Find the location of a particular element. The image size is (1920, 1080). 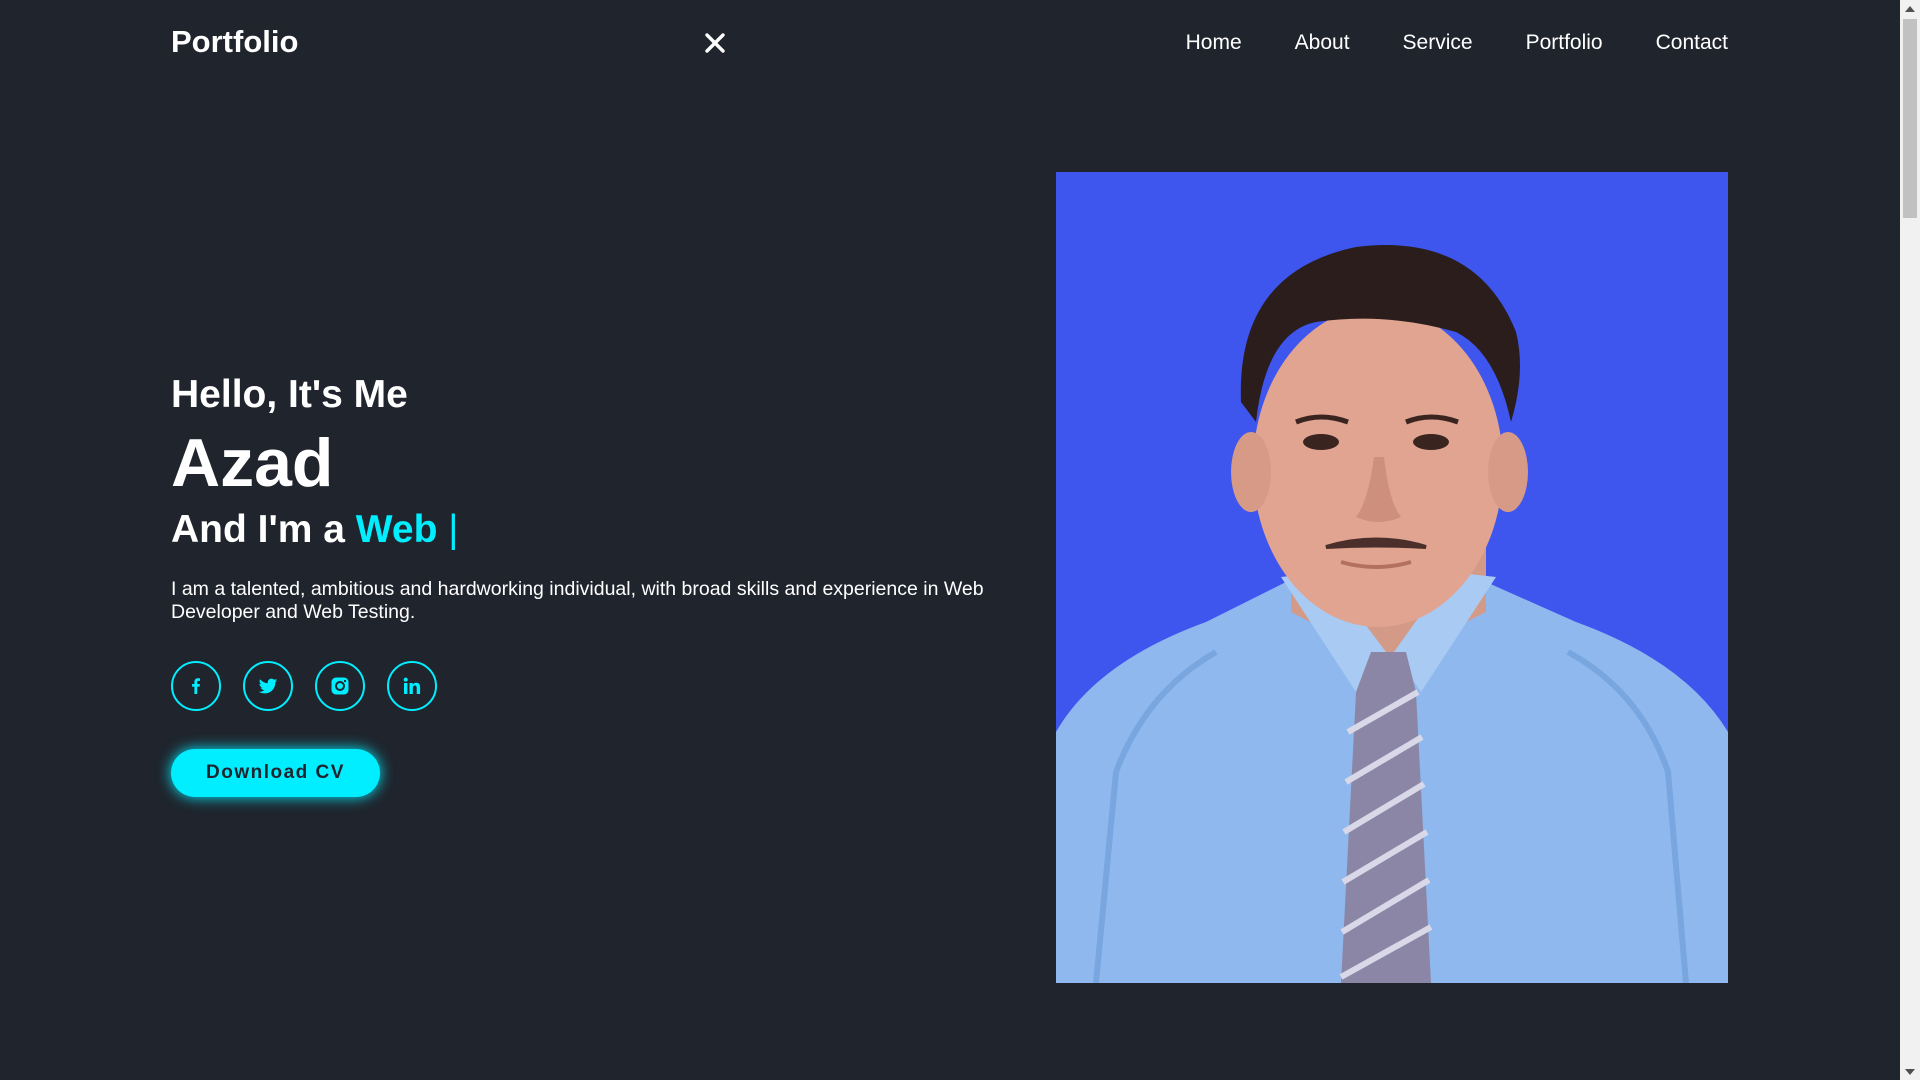

facebook-link is located at coordinates (196, 686).